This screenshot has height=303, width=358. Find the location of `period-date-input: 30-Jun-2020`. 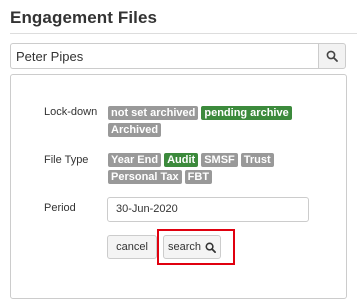

period-date-input: 30-Jun-2020 is located at coordinates (208, 209).